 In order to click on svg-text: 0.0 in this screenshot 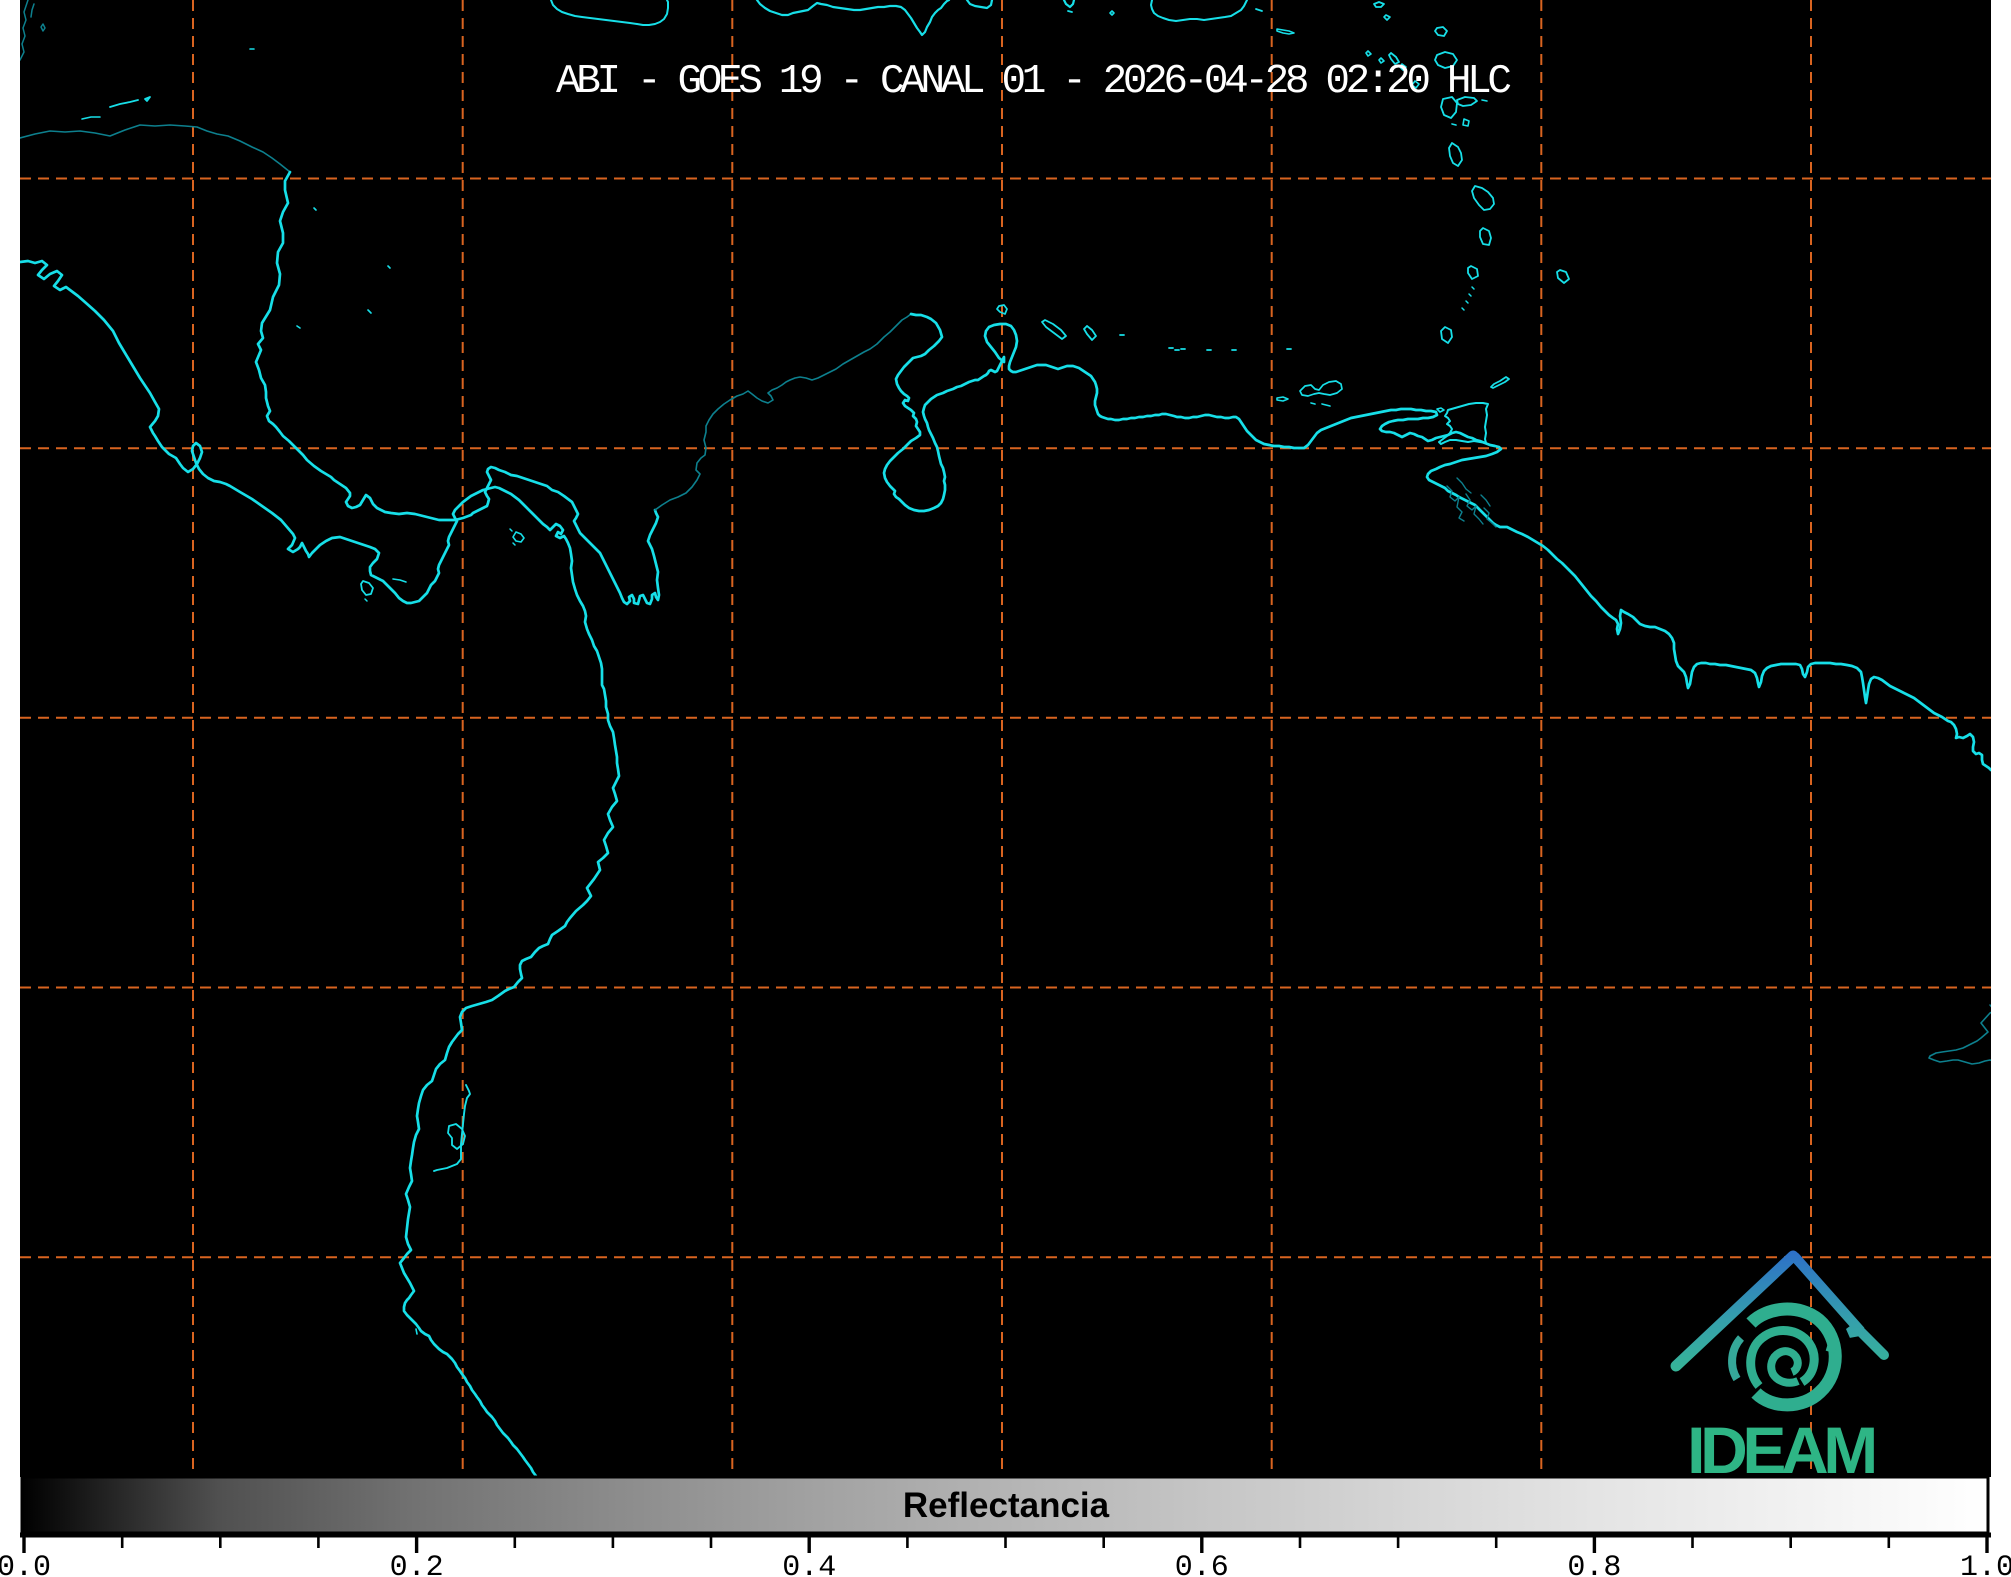, I will do `click(25, 1564)`.